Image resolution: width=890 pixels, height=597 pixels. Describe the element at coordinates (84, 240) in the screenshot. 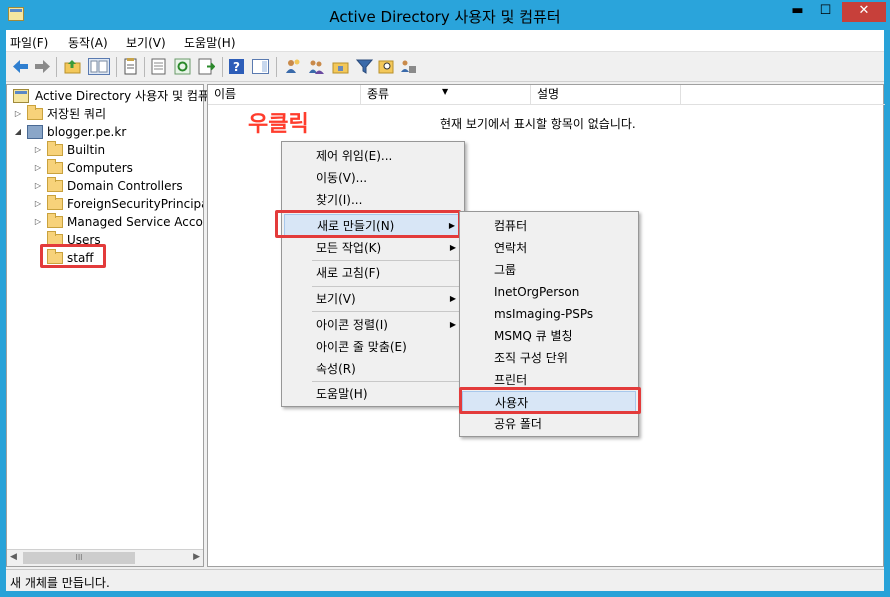

I see `tree-item-label: Users` at that location.